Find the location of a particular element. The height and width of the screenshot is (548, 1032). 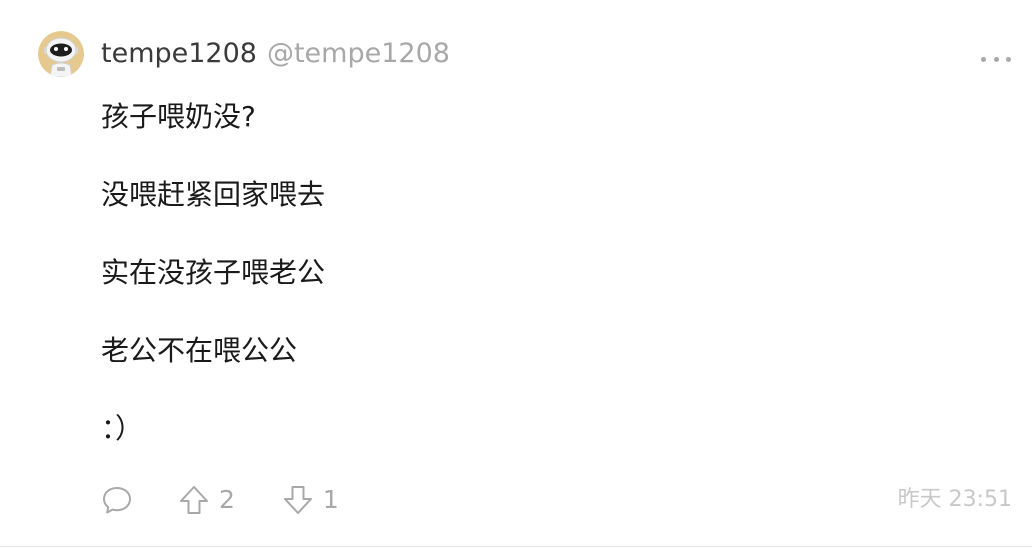

astronaut-avatar-icon is located at coordinates (61, 54).